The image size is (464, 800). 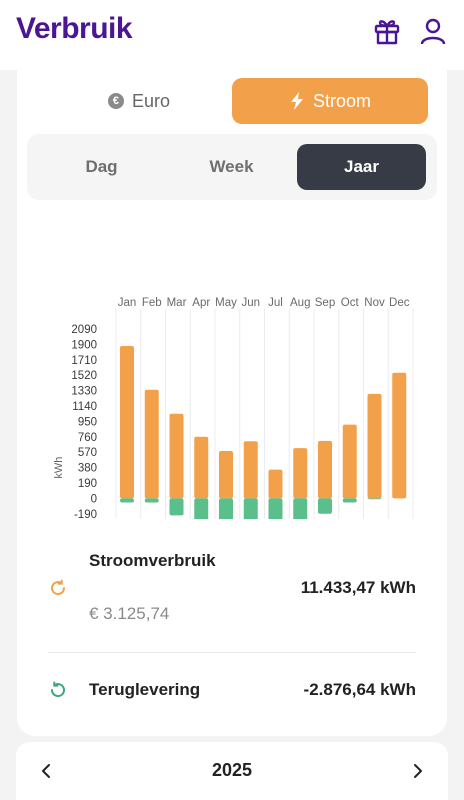 What do you see at coordinates (361, 167) in the screenshot?
I see `tab-jaar: Jaar` at bounding box center [361, 167].